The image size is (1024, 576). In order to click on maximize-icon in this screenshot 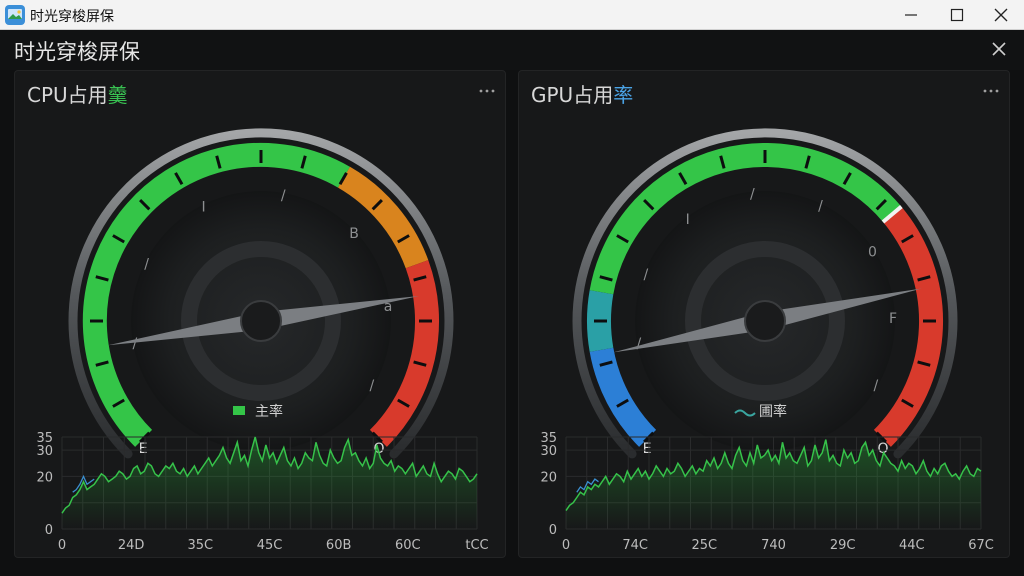, I will do `click(957, 15)`.